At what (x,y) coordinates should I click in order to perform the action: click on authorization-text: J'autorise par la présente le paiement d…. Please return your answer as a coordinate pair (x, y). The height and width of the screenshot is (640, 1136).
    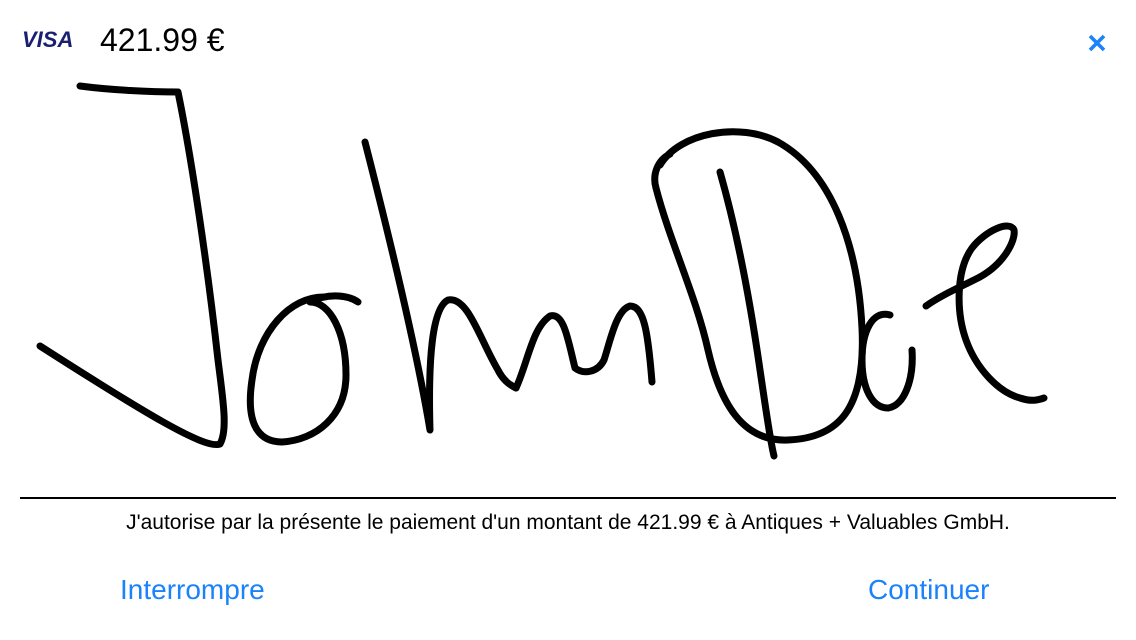
    Looking at the image, I should click on (568, 522).